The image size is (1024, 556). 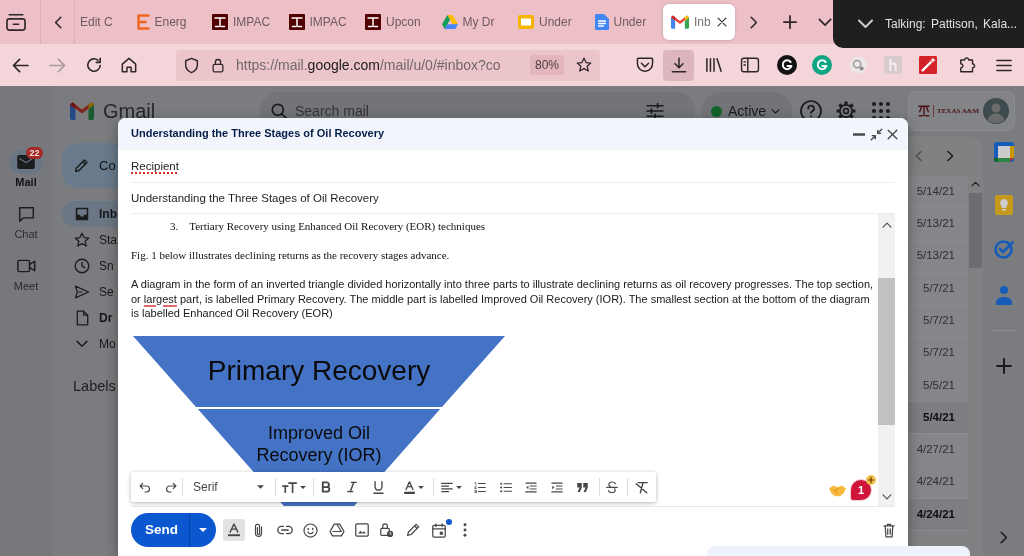 I want to click on send-options-button, so click(x=202, y=530).